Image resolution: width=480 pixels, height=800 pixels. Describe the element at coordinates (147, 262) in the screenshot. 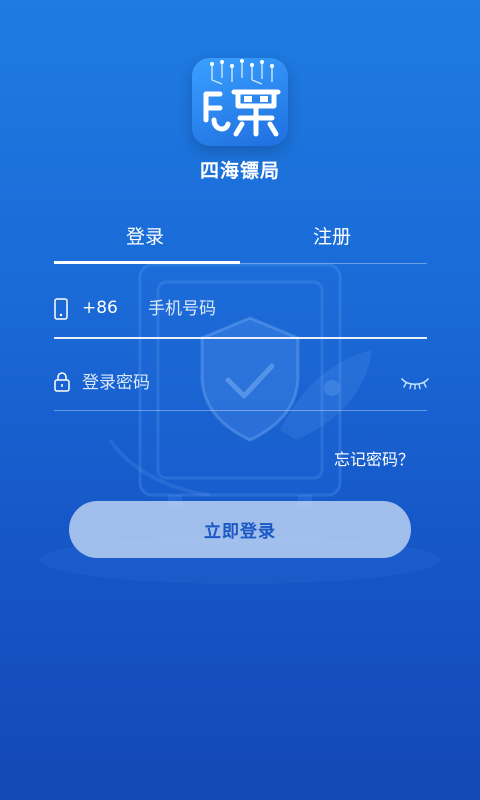

I see `tab-active-indicator` at that location.